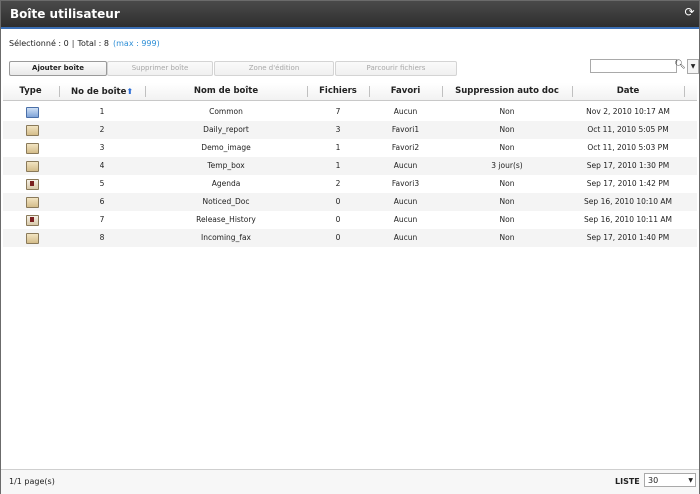 The height and width of the screenshot is (494, 700). Describe the element at coordinates (93, 43) in the screenshot. I see `total-count: Total : 8` at that location.